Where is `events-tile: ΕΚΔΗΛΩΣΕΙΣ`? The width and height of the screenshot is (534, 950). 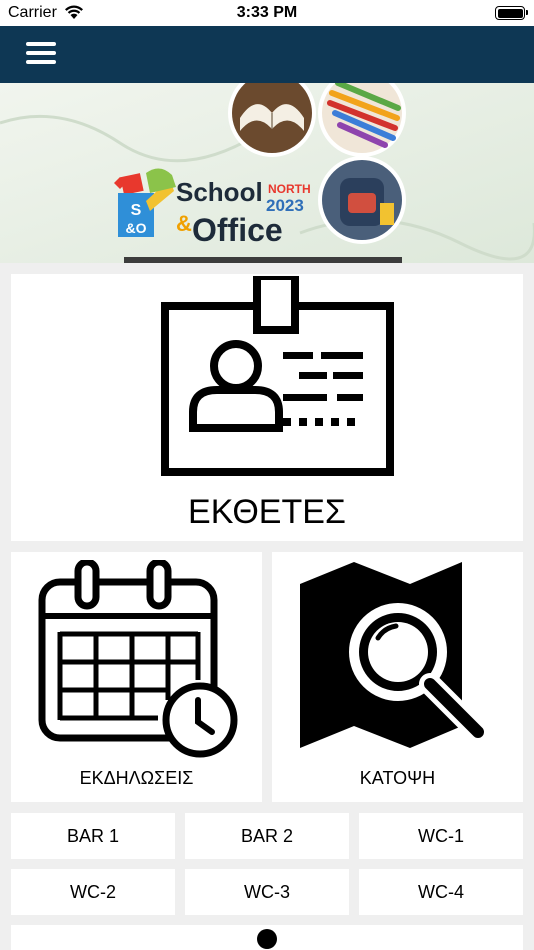
events-tile: ΕΚΔΗΛΩΣΕΙΣ is located at coordinates (136, 677).